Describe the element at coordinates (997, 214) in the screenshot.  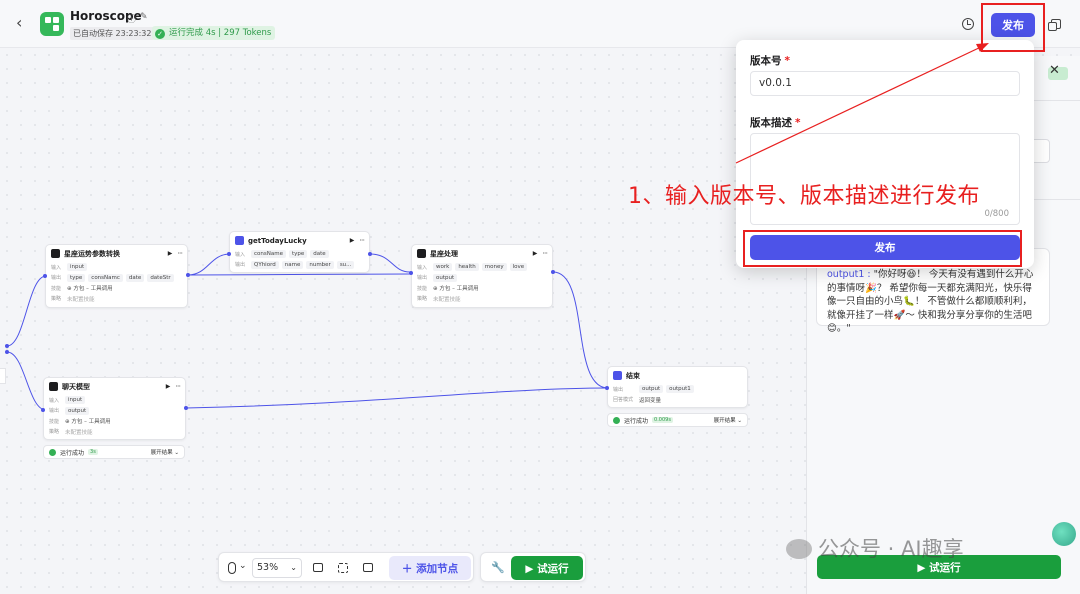
I see `char-counter: 0/800` at that location.